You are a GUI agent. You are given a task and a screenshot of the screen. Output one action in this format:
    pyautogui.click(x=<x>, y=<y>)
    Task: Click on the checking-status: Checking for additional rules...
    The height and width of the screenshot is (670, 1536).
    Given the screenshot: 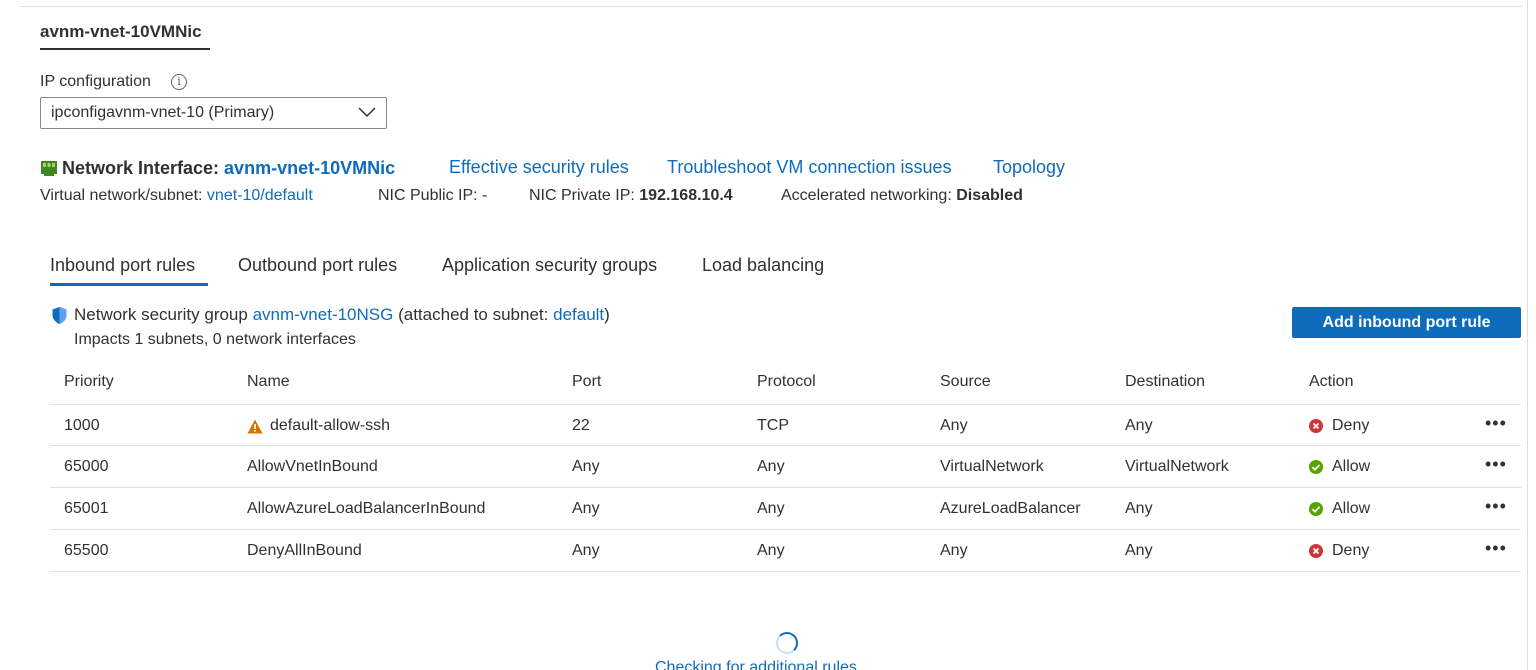 What is the action you would take?
    pyautogui.click(x=763, y=664)
    